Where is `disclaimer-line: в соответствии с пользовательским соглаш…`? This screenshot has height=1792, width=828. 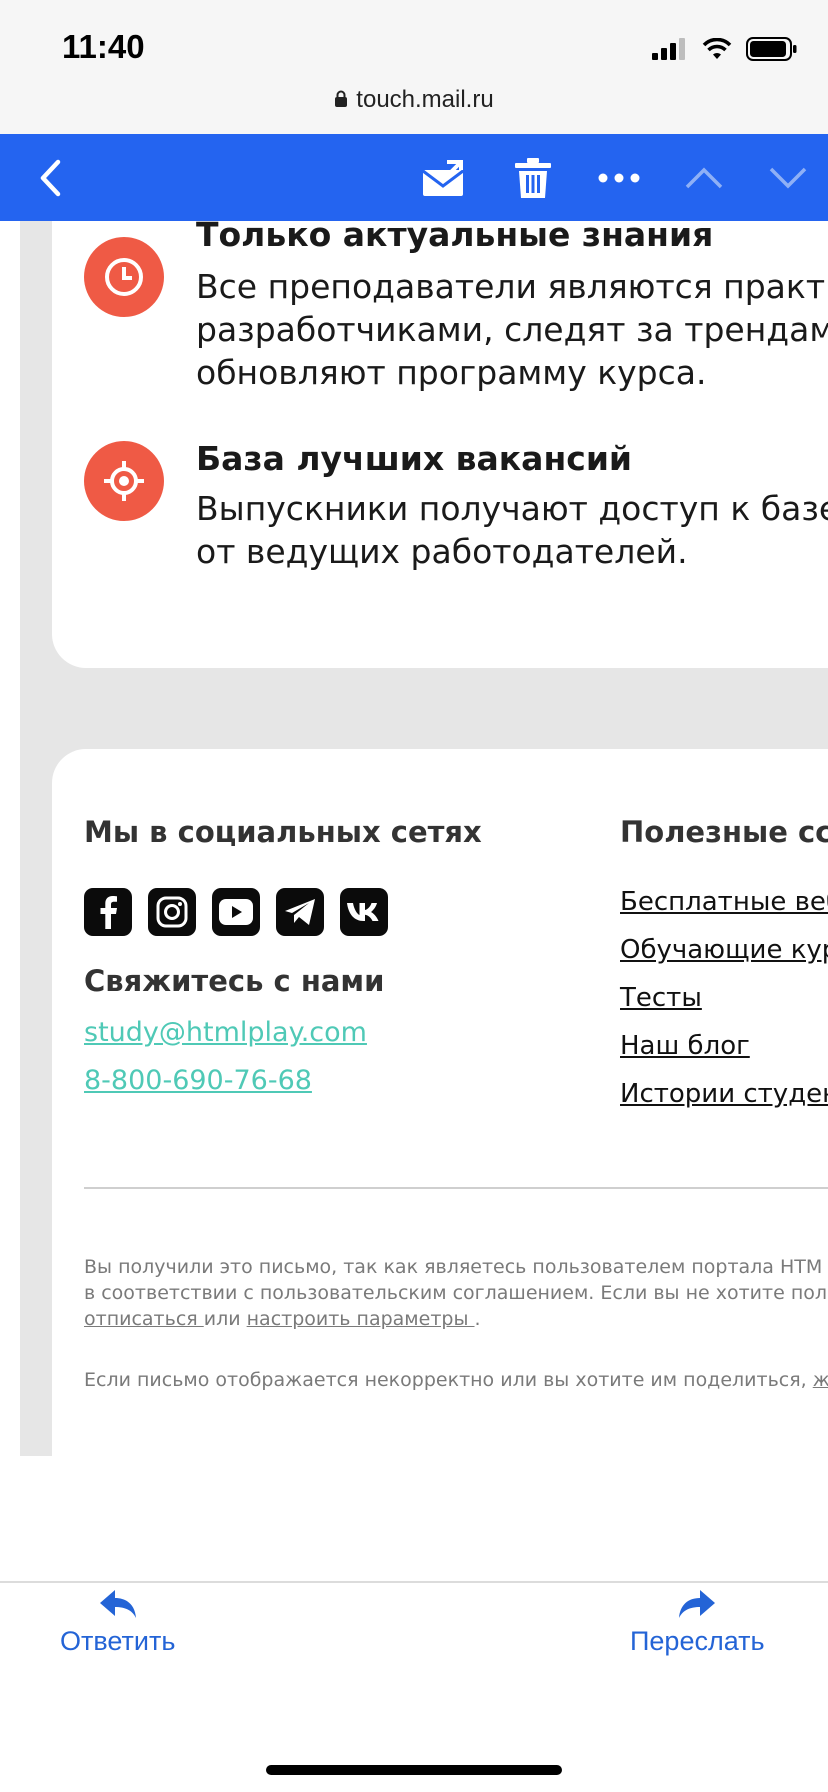
disclaimer-line: в соответствии с пользовательским соглаш… is located at coordinates (456, 1293).